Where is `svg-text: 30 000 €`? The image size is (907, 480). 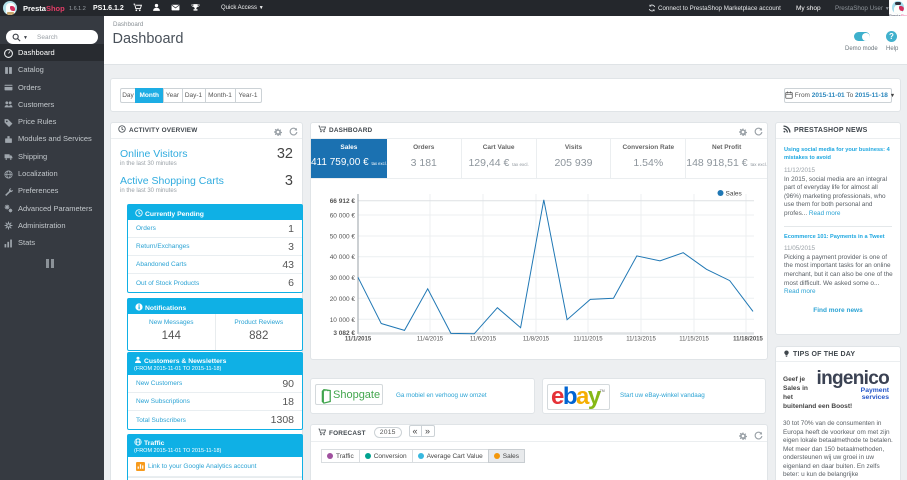
svg-text: 30 000 € is located at coordinates (343, 278).